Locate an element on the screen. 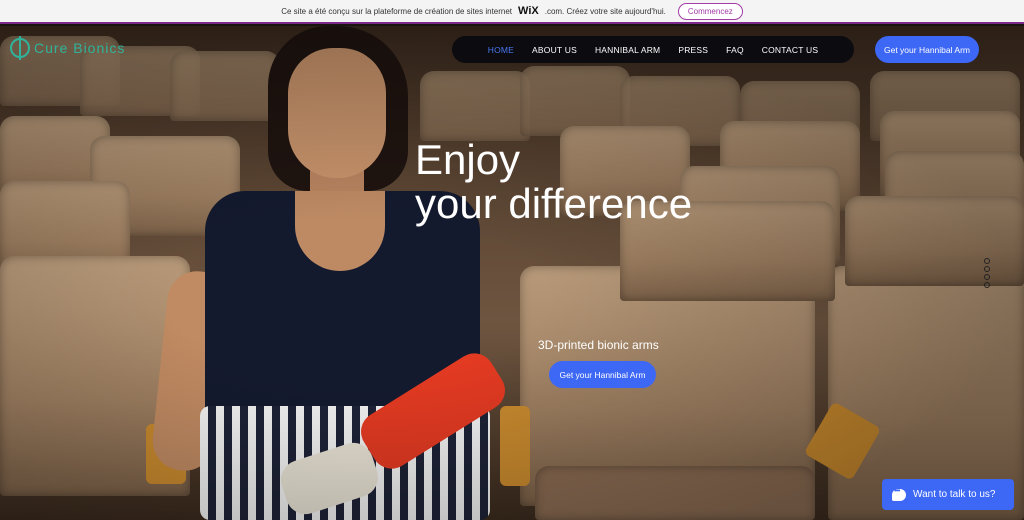 This screenshot has height=520, width=1024. commencez-button: Commencez is located at coordinates (710, 11).